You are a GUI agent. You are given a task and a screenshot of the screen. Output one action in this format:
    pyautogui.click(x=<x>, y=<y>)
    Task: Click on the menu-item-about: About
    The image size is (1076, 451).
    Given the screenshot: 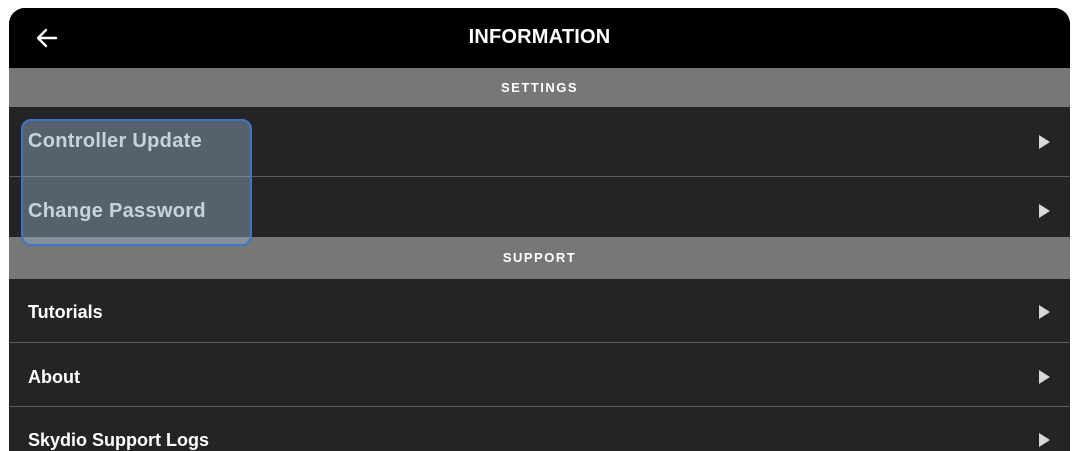 What is the action you would take?
    pyautogui.click(x=539, y=374)
    